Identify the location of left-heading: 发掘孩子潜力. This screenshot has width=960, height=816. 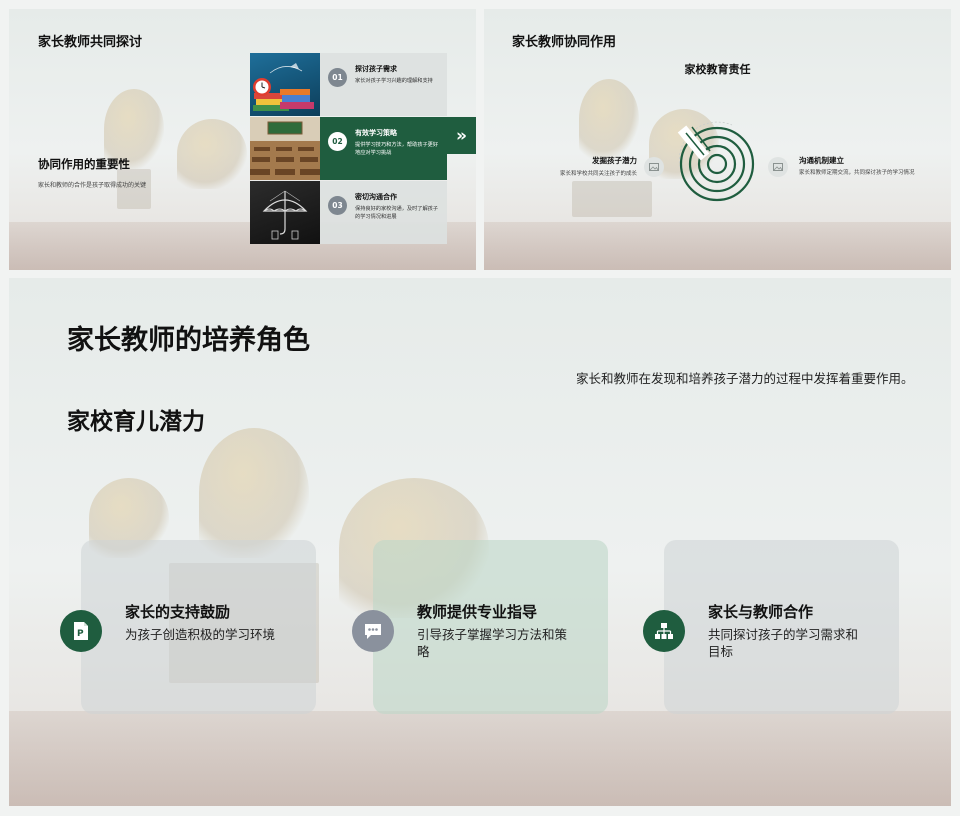
(614, 160).